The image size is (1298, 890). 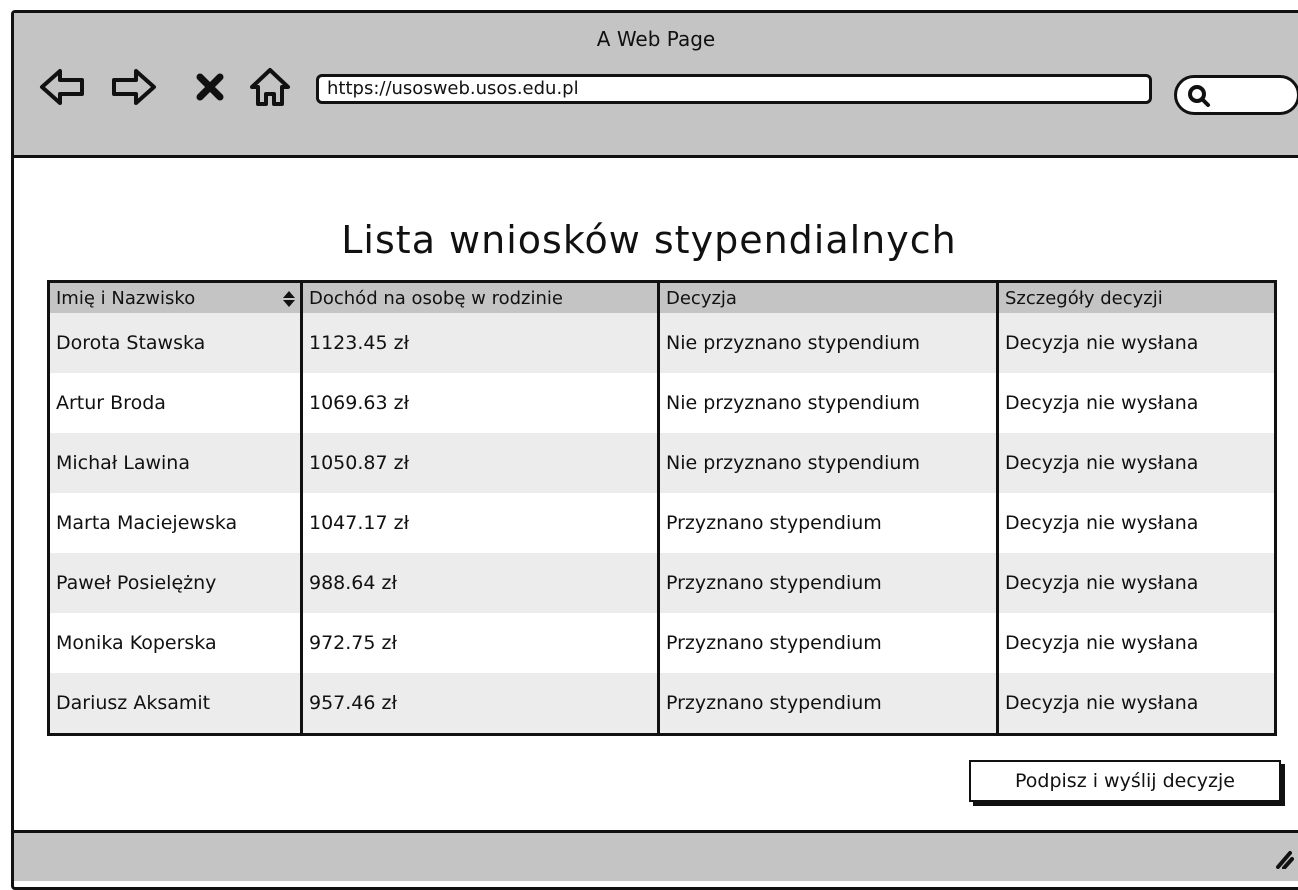 What do you see at coordinates (1236, 95) in the screenshot?
I see `search-box` at bounding box center [1236, 95].